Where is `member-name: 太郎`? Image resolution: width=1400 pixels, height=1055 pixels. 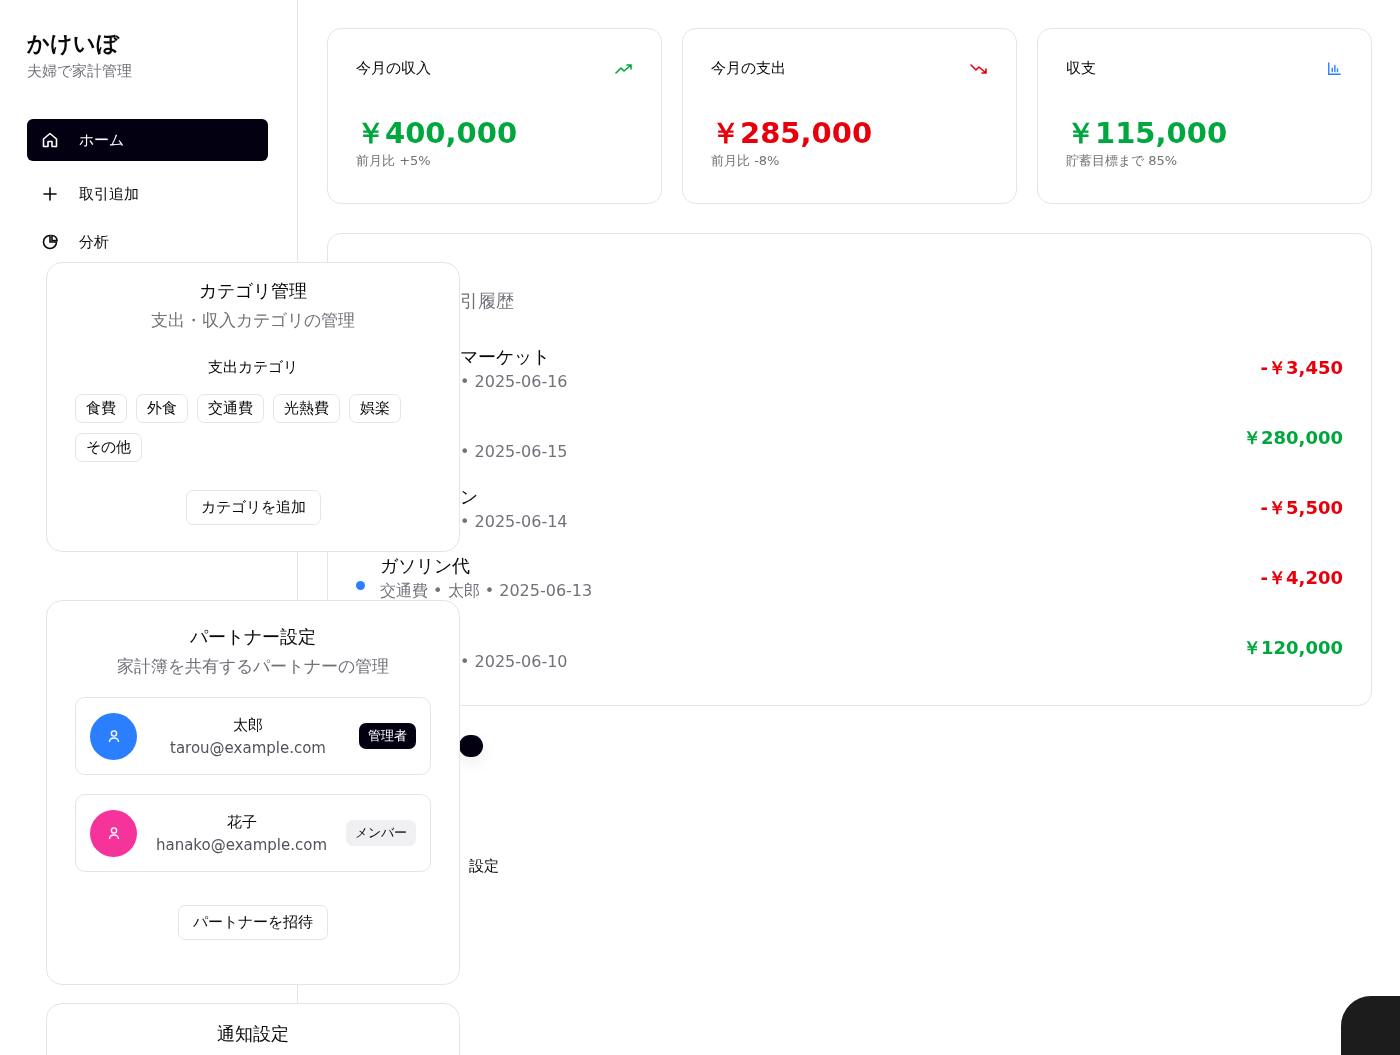
member-name: 太郎 is located at coordinates (248, 725).